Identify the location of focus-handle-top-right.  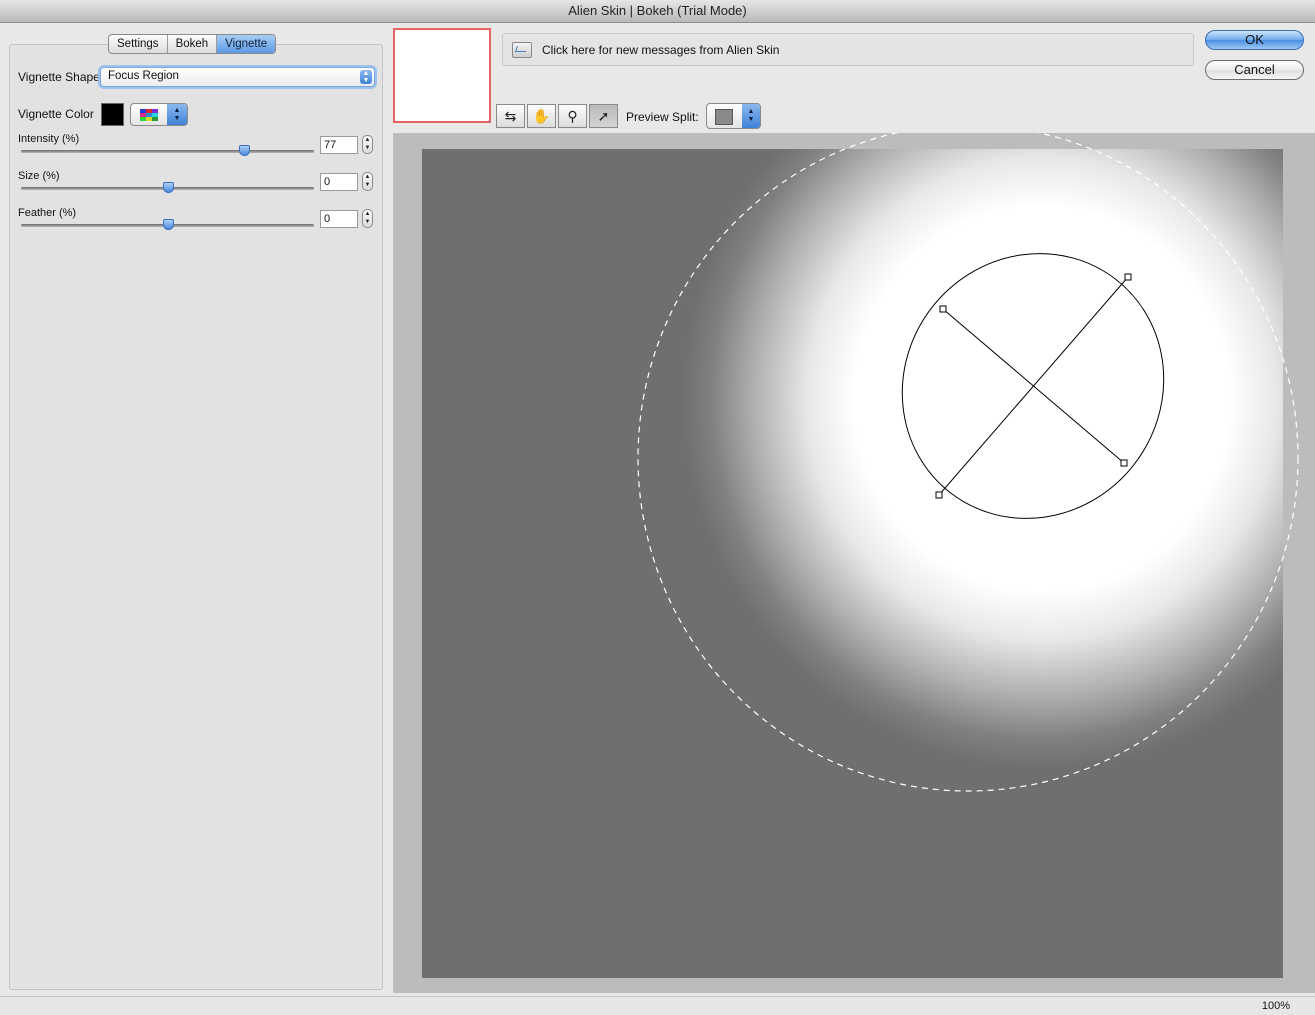
(1128, 277).